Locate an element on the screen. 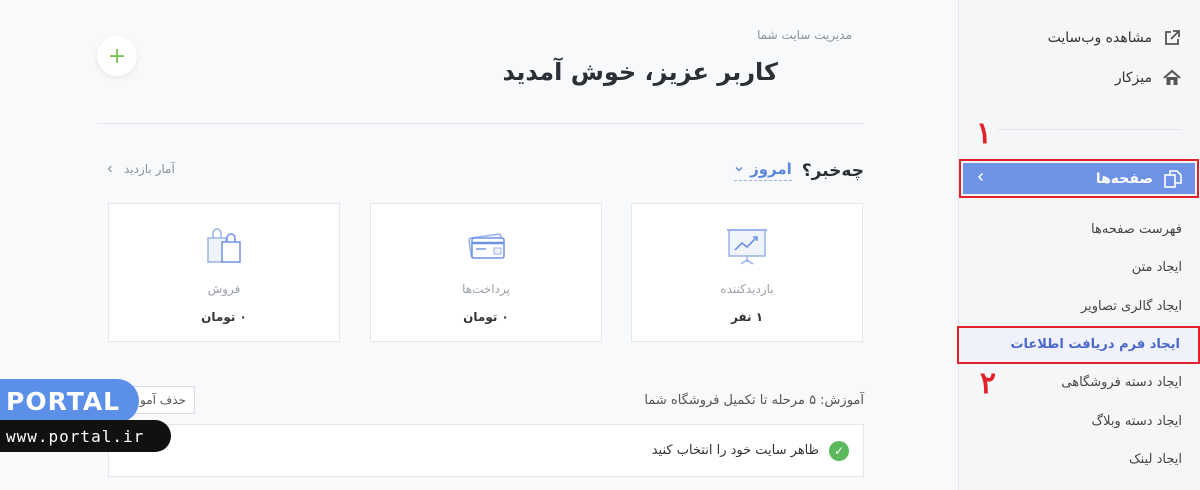  submenu-item-create-link: ایجاد لینک is located at coordinates (1079, 460).